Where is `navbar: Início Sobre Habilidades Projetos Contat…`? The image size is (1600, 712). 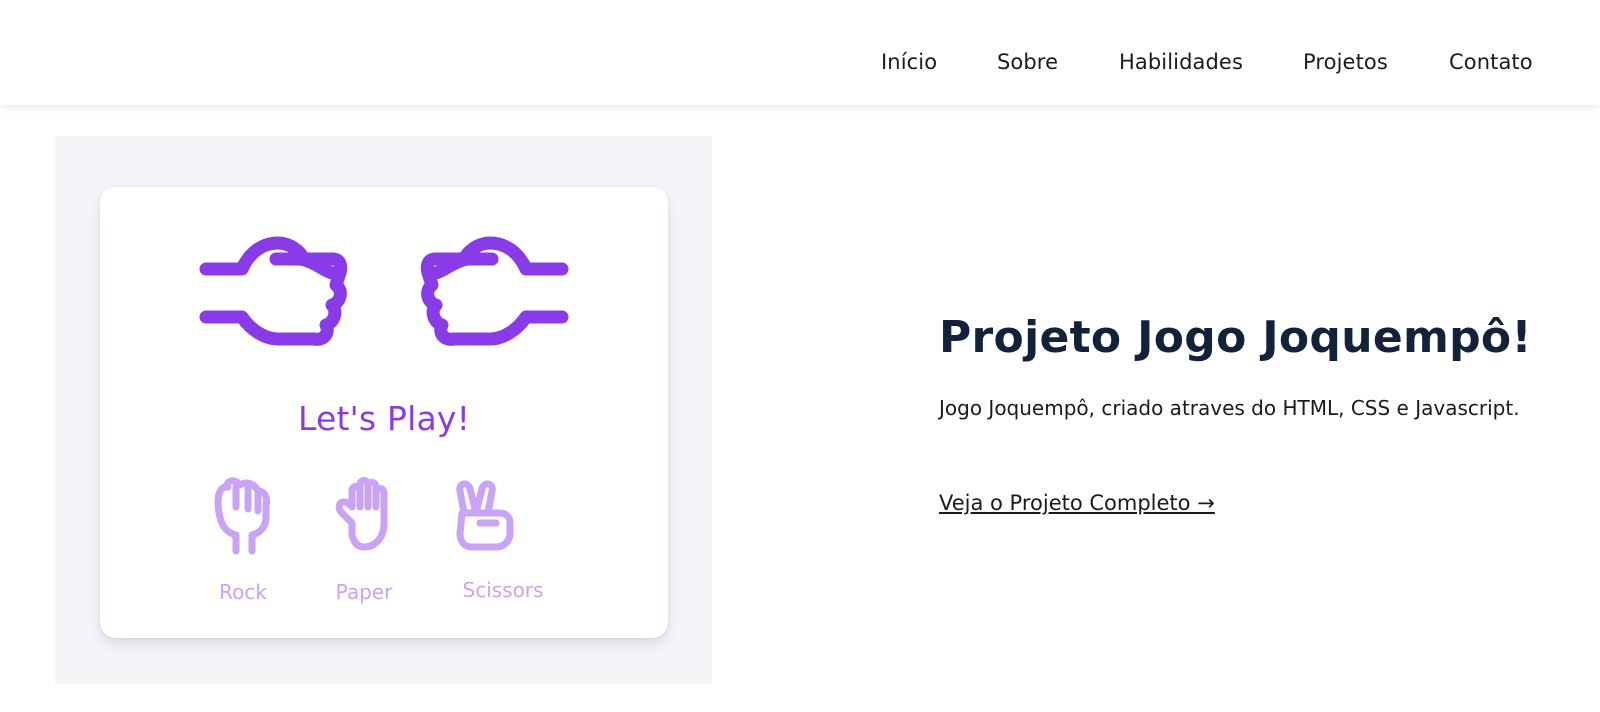 navbar: Início Sobre Habilidades Projetos Contat… is located at coordinates (800, 52).